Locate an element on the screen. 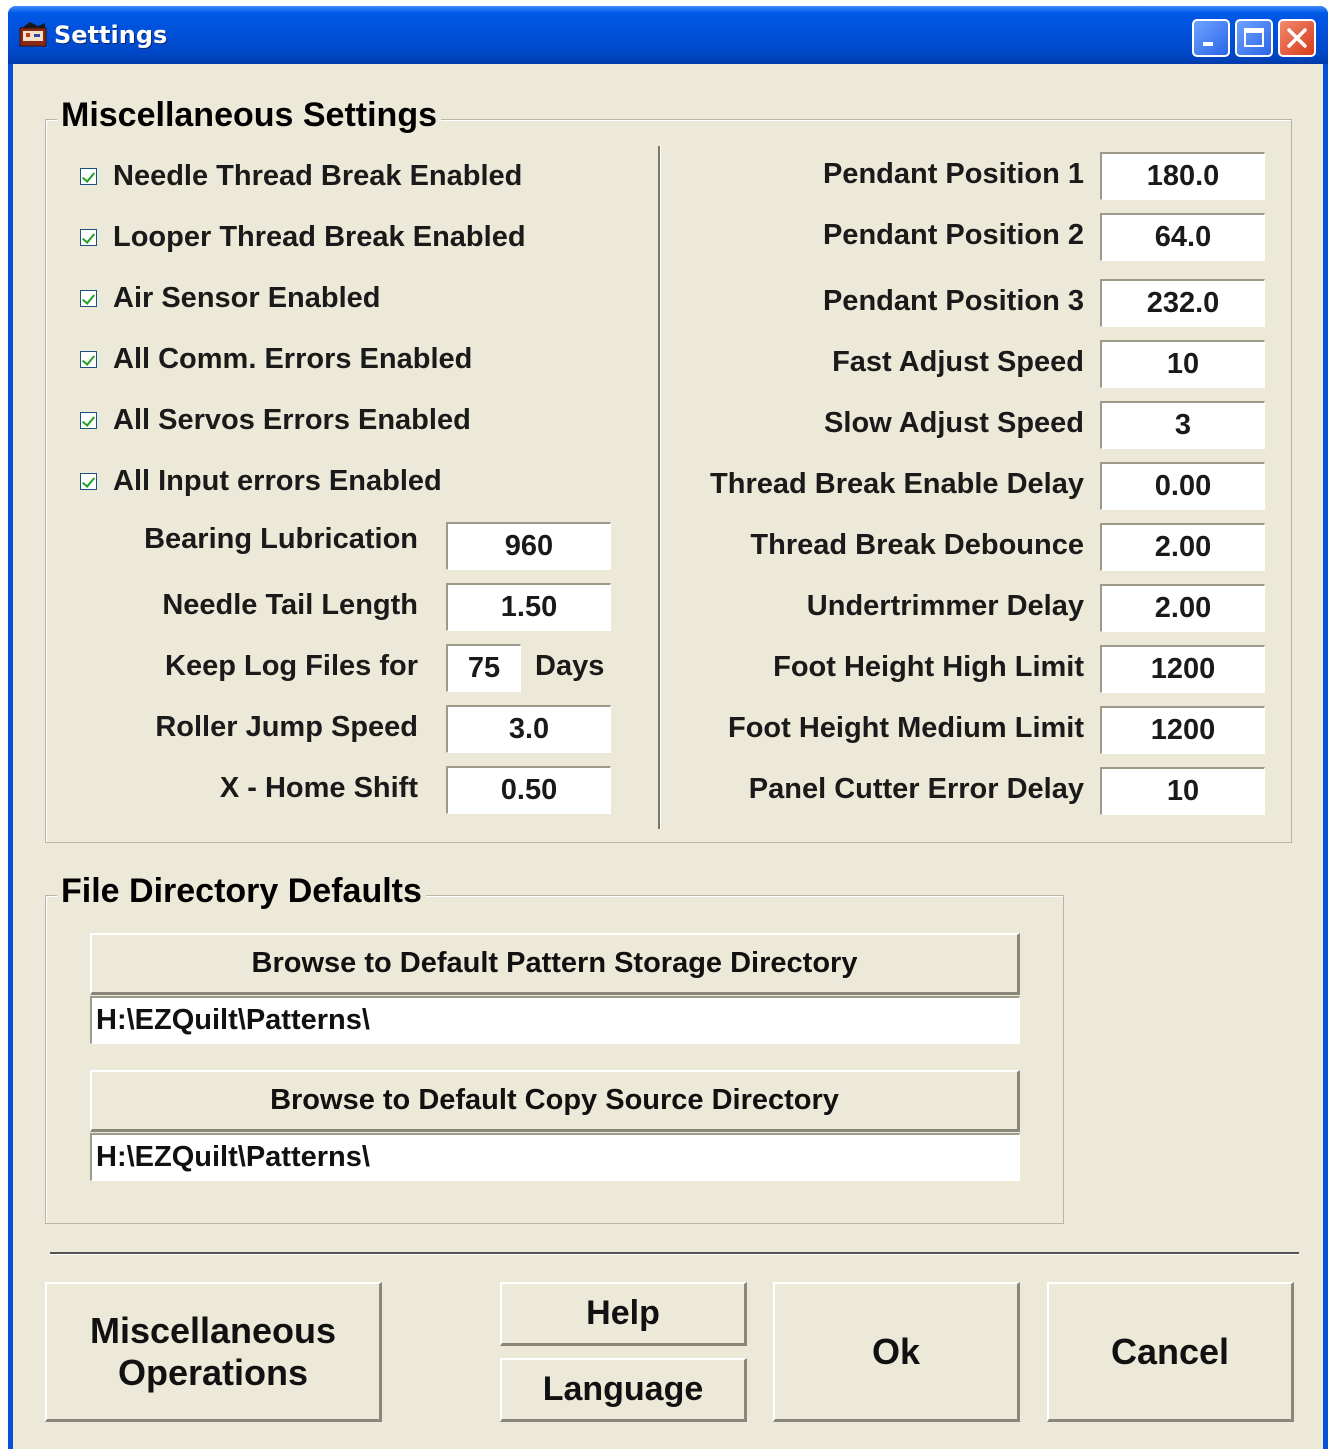 This screenshot has width=1330, height=1449. column-divider is located at coordinates (659, 487).